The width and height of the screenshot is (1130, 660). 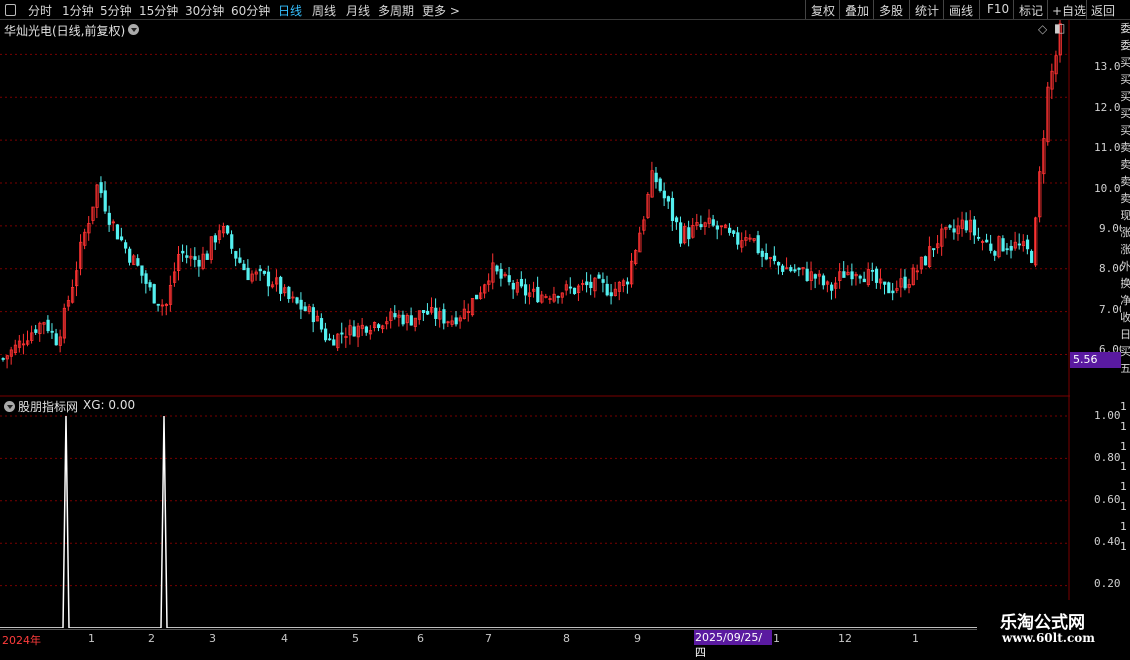 I want to click on chevron-down-icon, so click(x=133, y=29).